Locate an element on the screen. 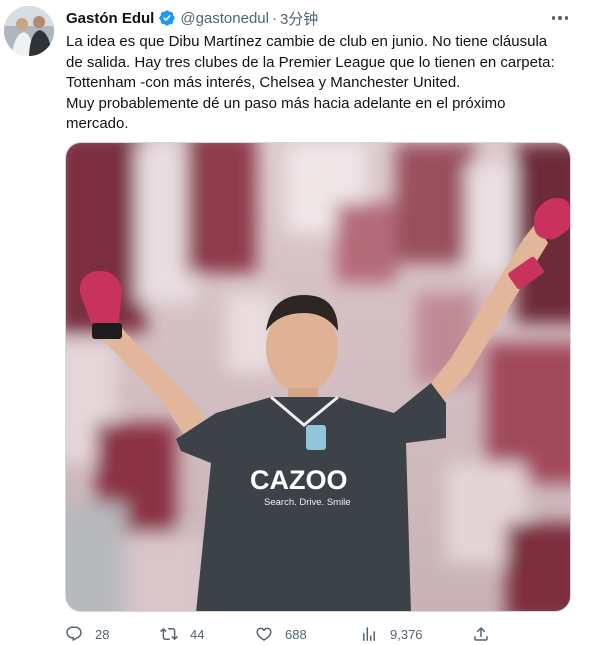 This screenshot has height=645, width=613. reply-icon is located at coordinates (74, 634).